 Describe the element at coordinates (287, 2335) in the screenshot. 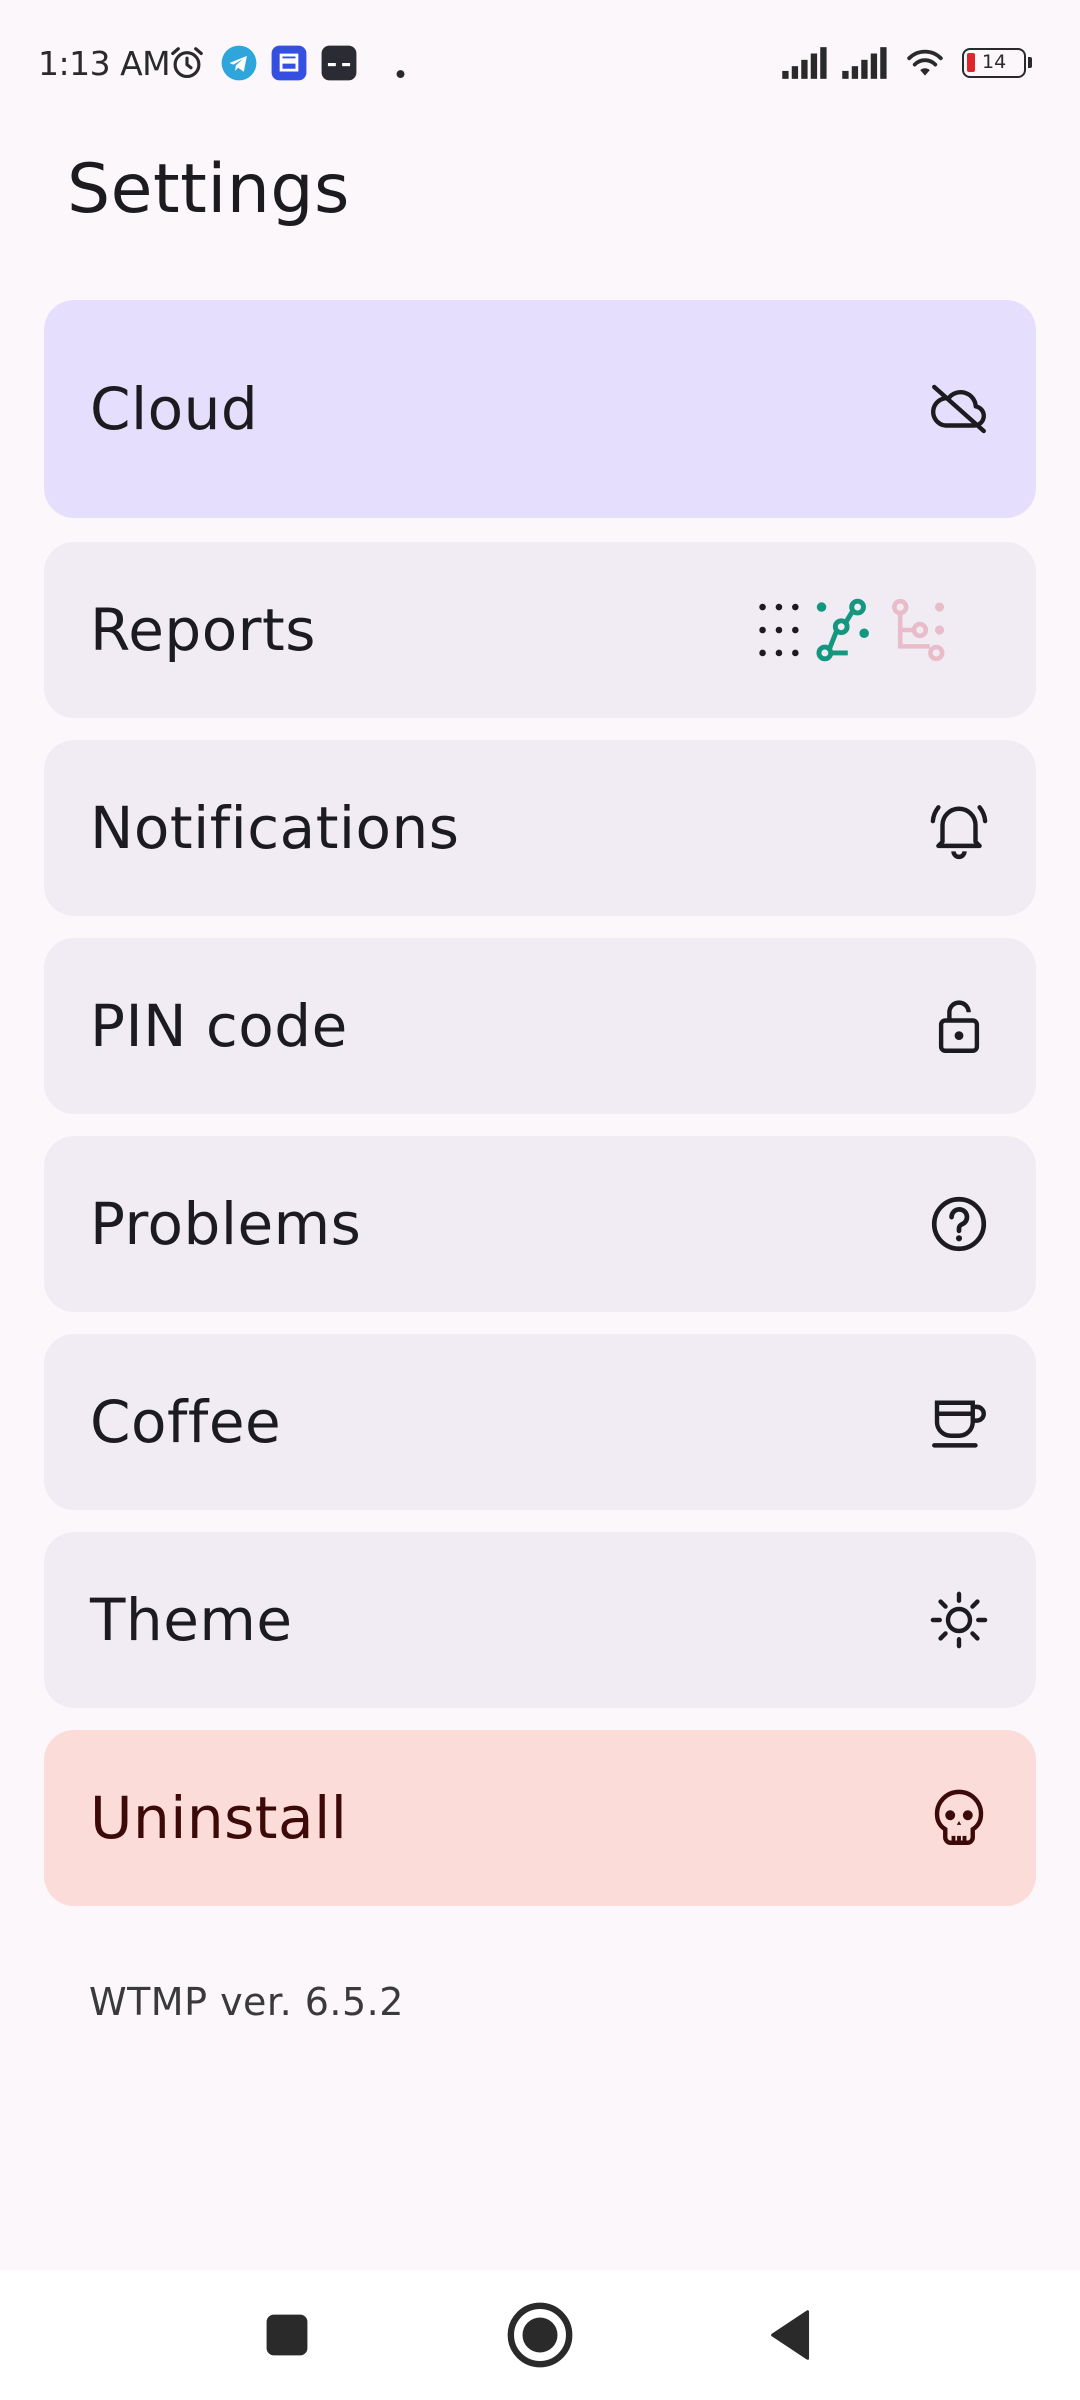

I see `recent-apps-button` at that location.